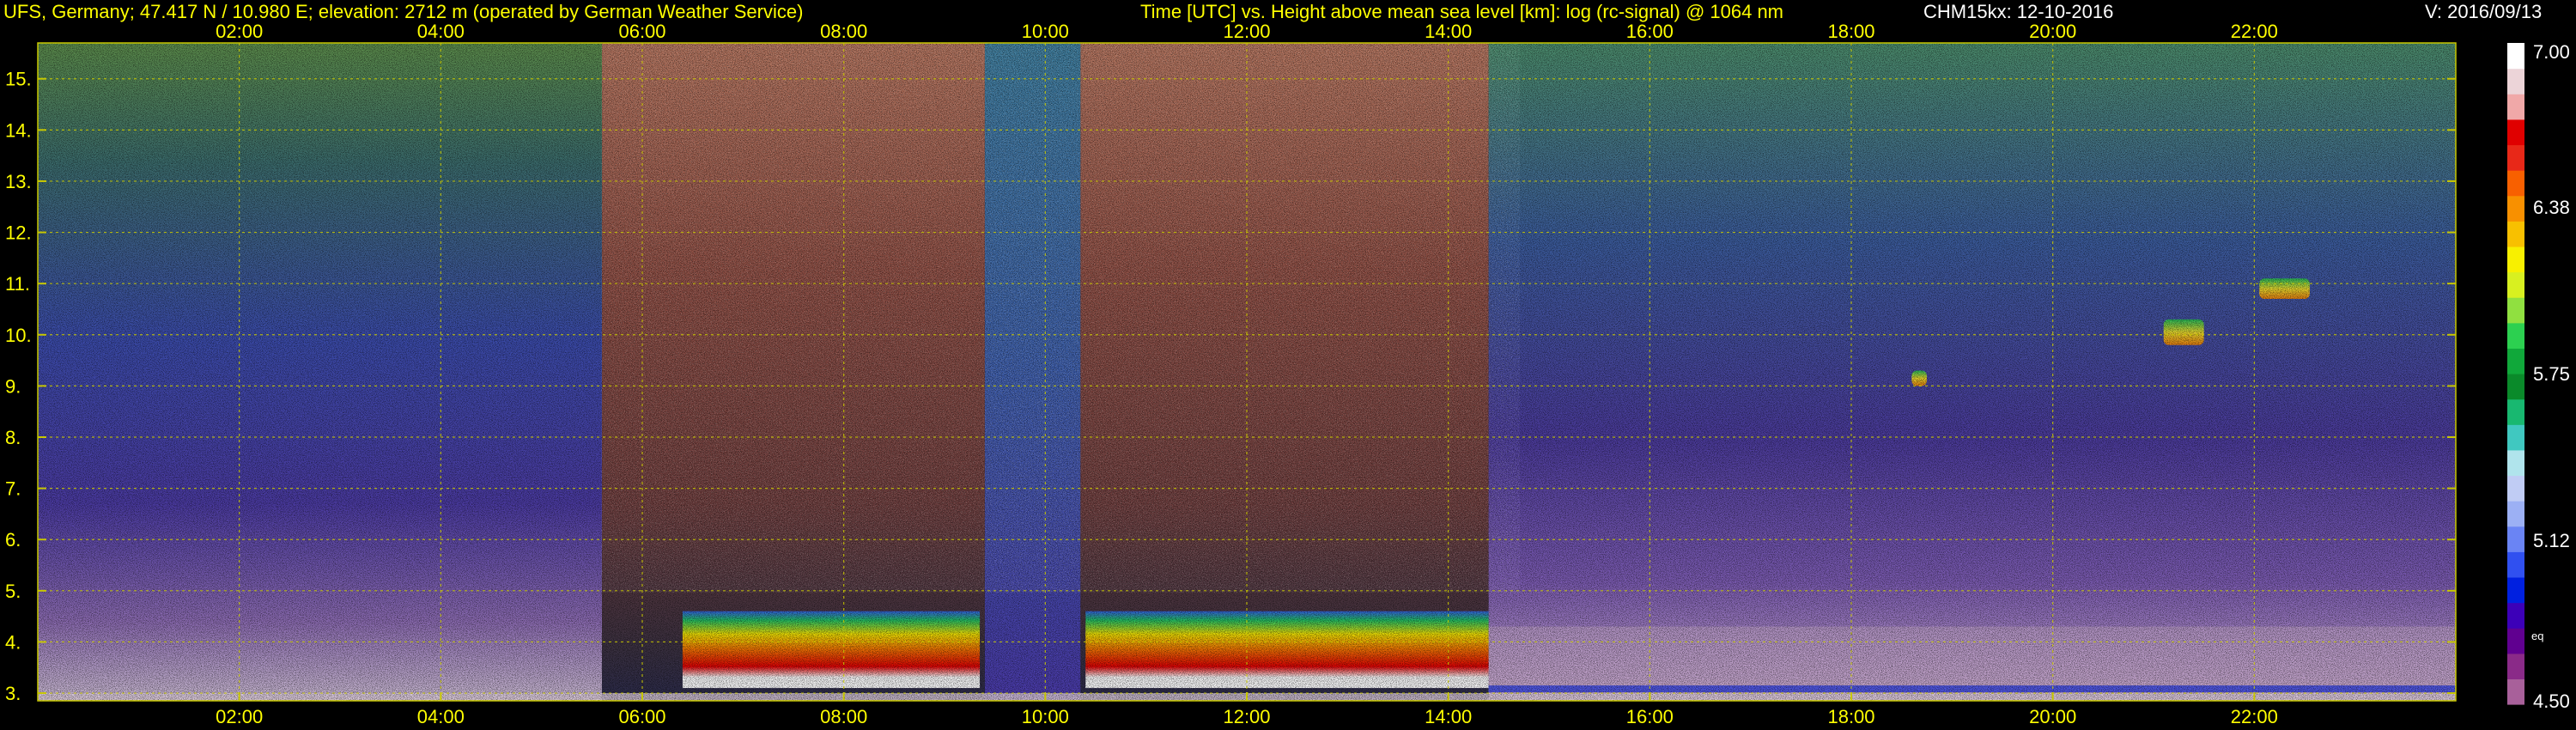 This screenshot has height=730, width=2576. Describe the element at coordinates (441, 716) in the screenshot. I see `x-tick-label-bottom: 04:00` at that location.